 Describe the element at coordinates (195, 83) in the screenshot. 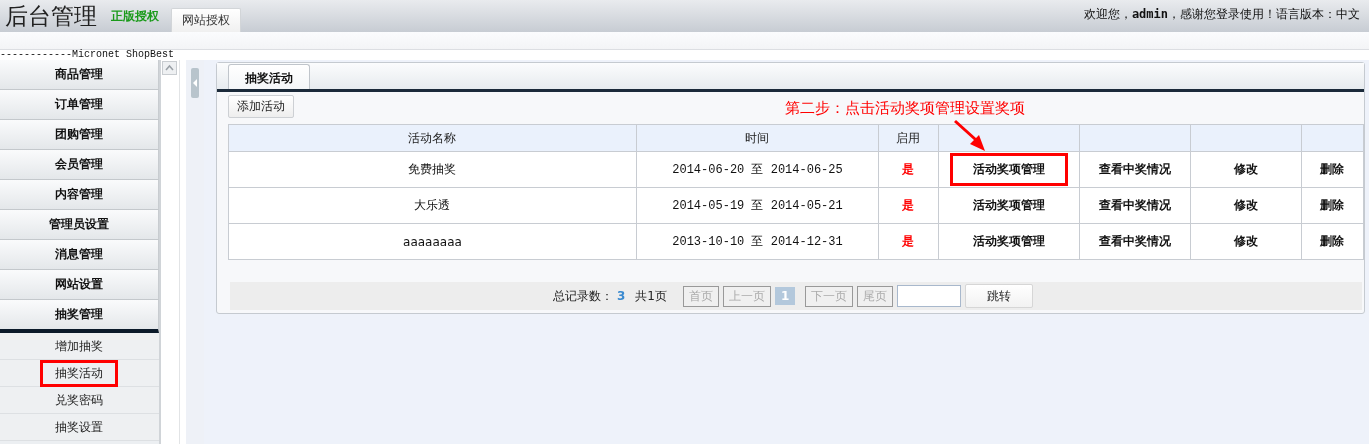

I see `collapse-handle-icon` at that location.